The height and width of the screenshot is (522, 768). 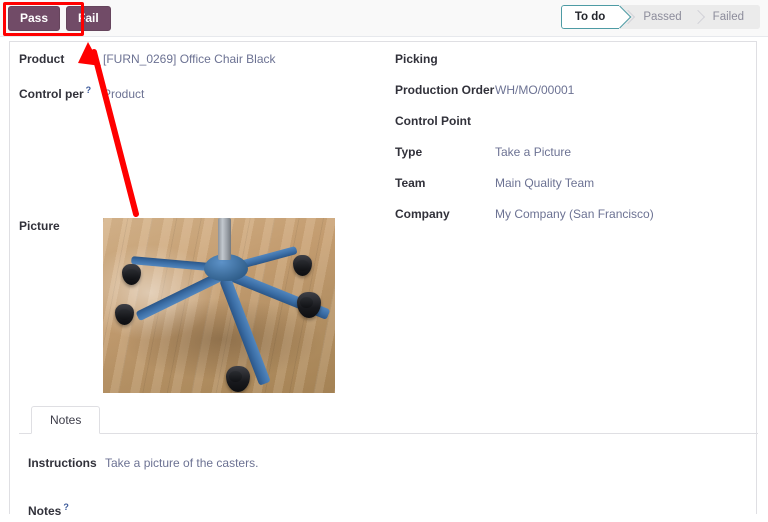 I want to click on field-control-per-value: Product, so click(x=123, y=94).